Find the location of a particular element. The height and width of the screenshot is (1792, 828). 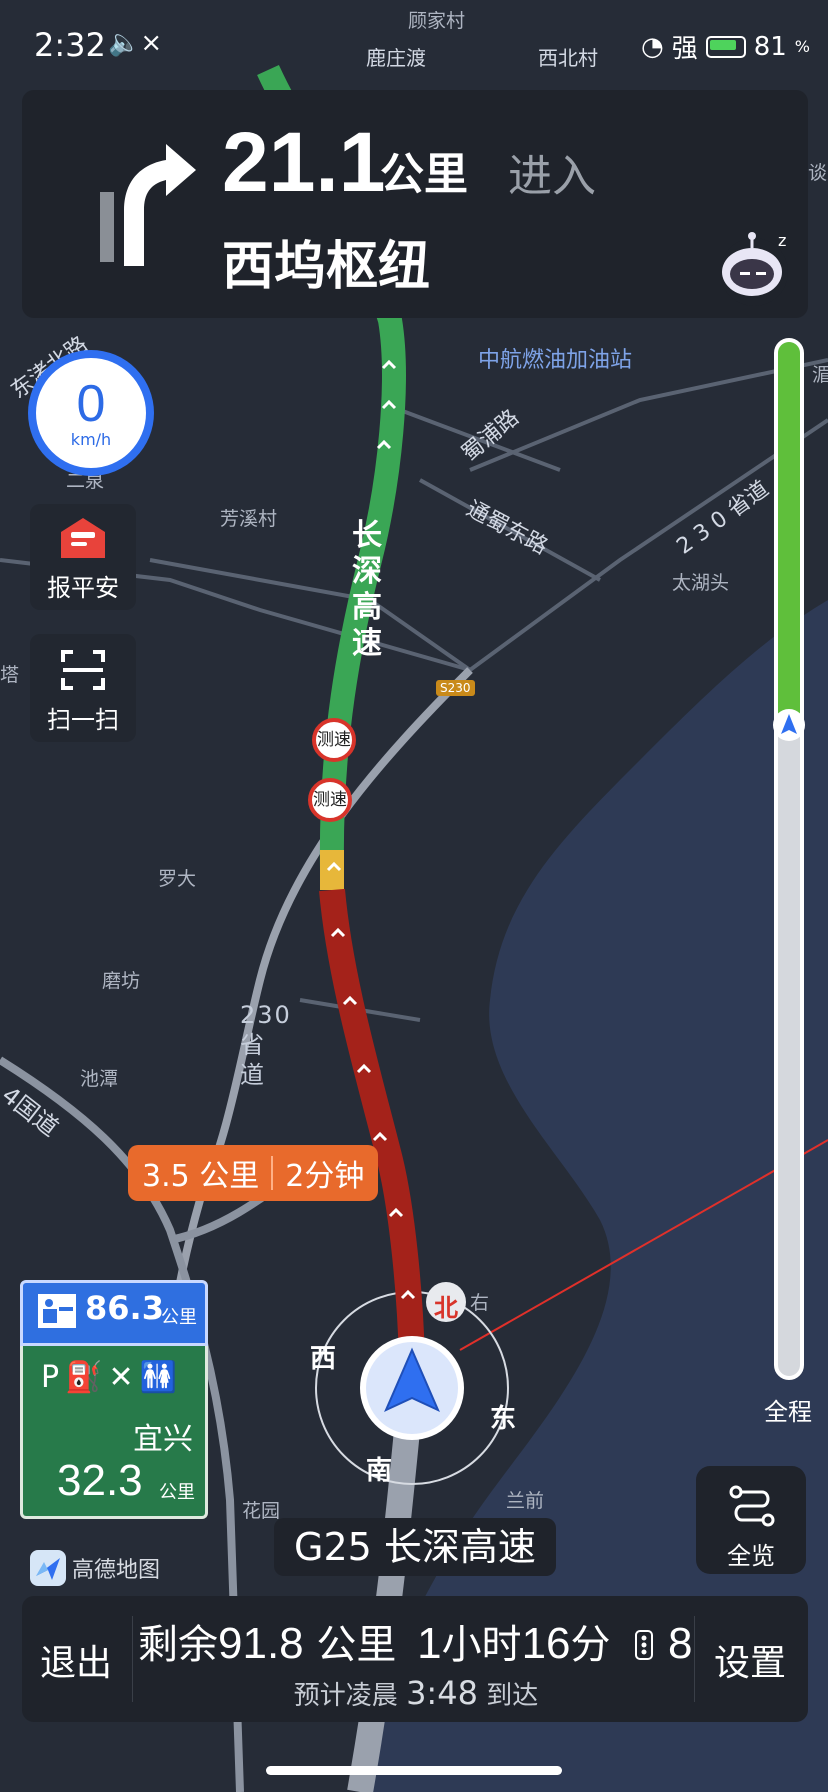

remaining-minutes: 16 is located at coordinates (546, 1643).